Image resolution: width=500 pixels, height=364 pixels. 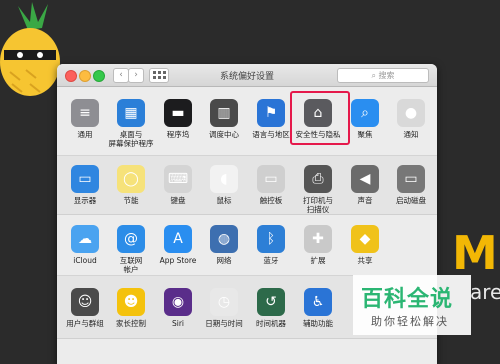 I want to click on watermark-title: 百科全说, so click(x=407, y=299).